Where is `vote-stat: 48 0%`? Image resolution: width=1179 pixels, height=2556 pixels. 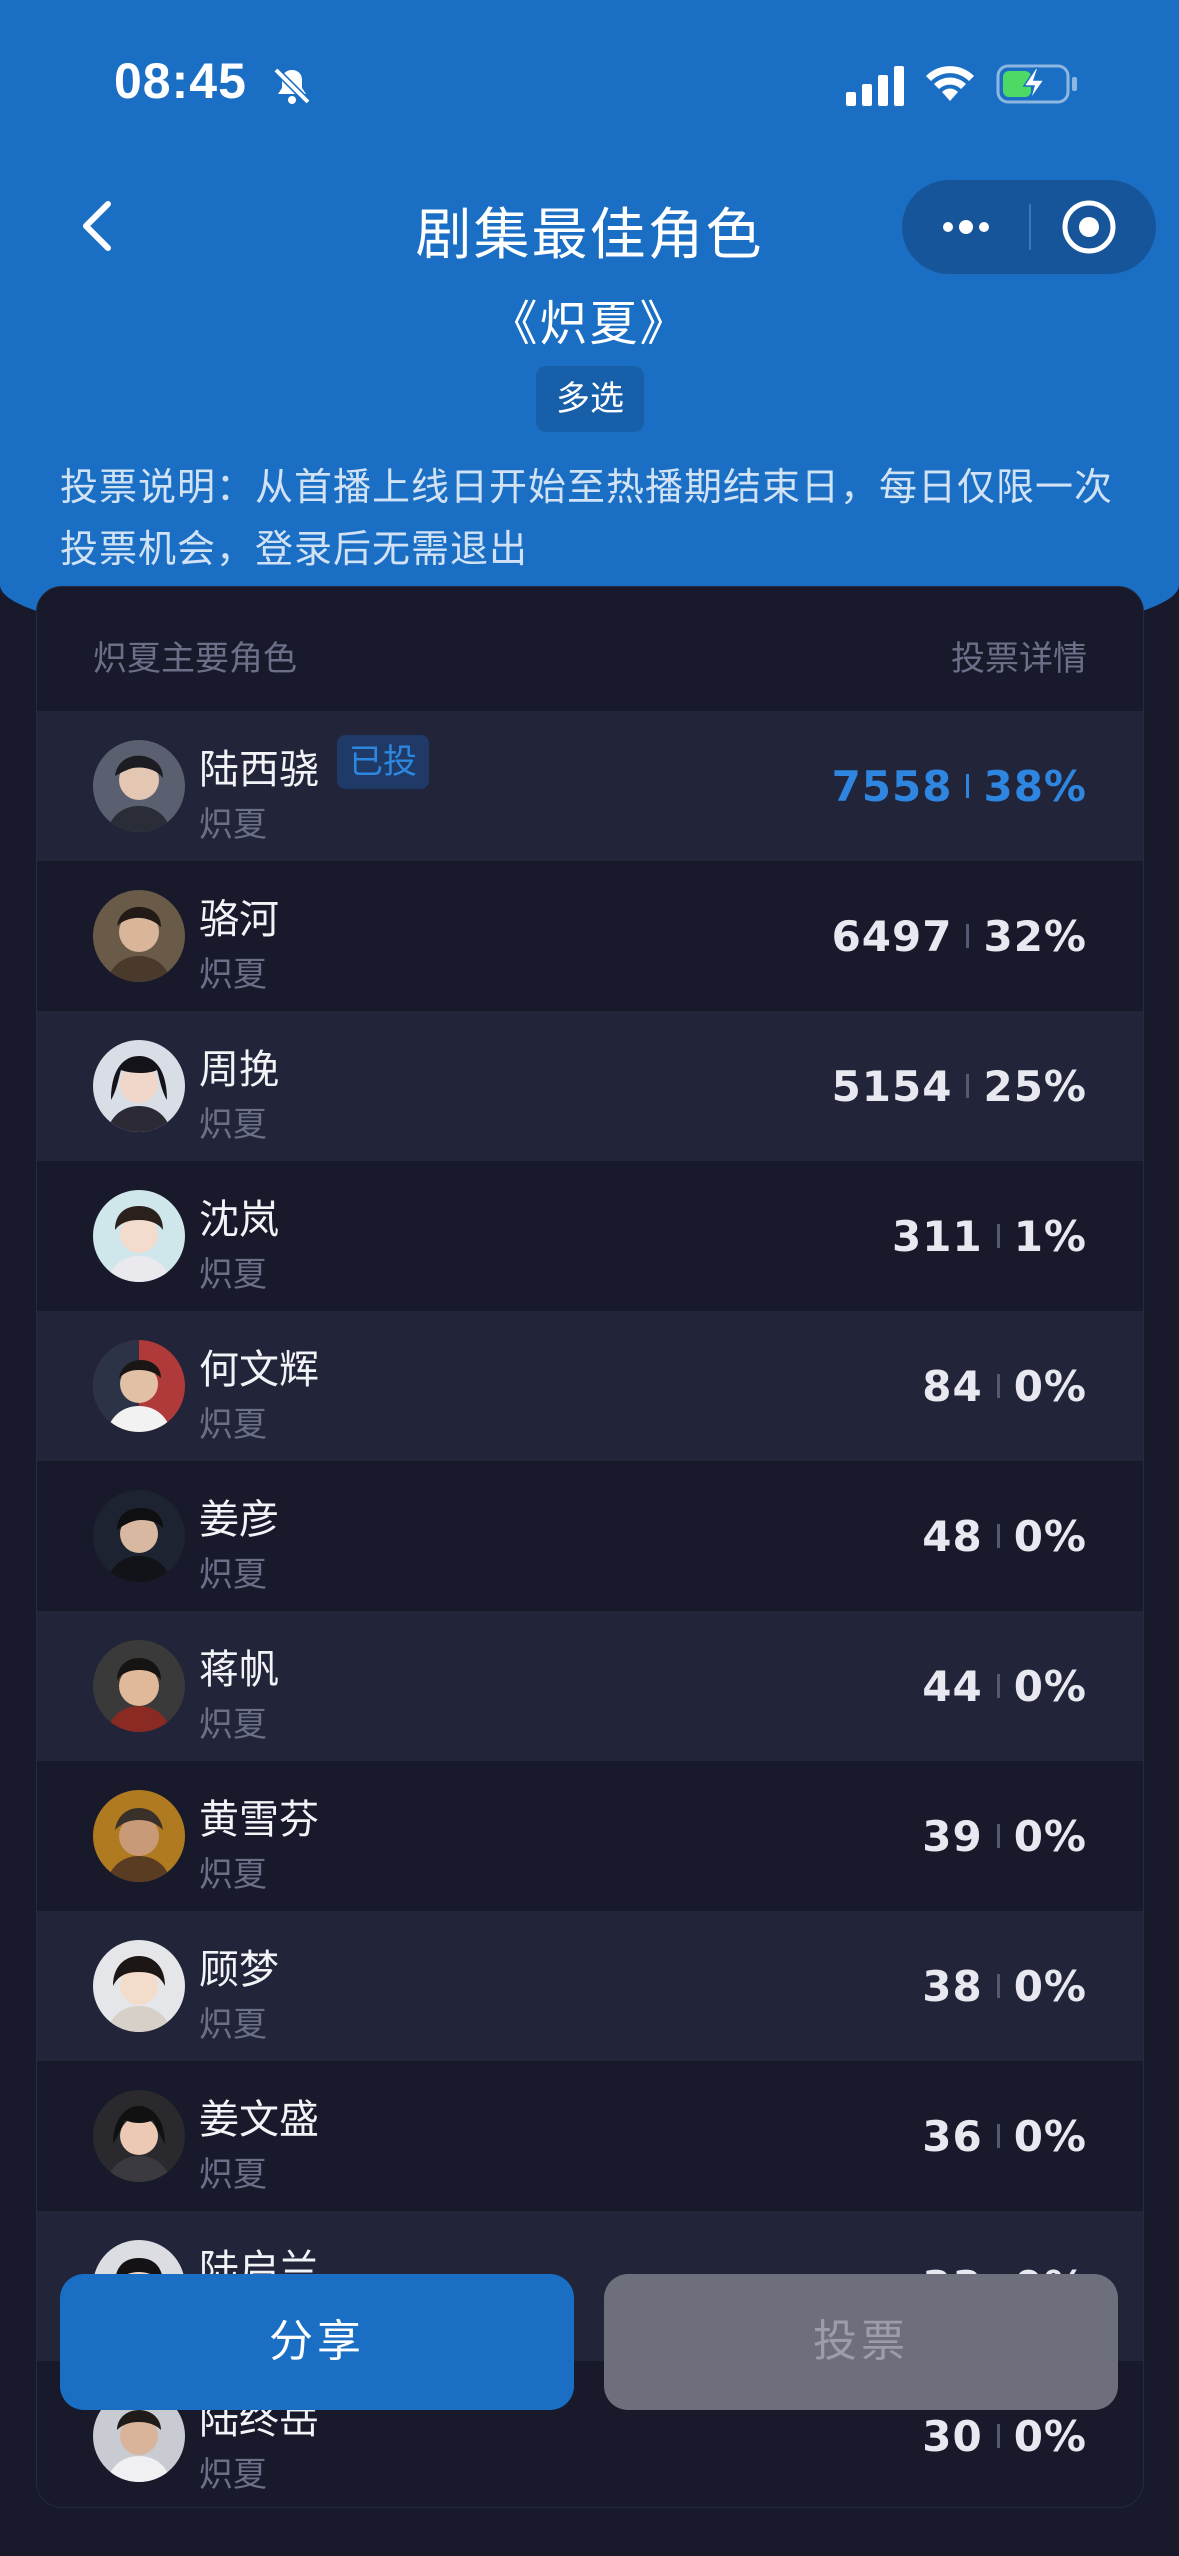 vote-stat: 48 0% is located at coordinates (1004, 1536).